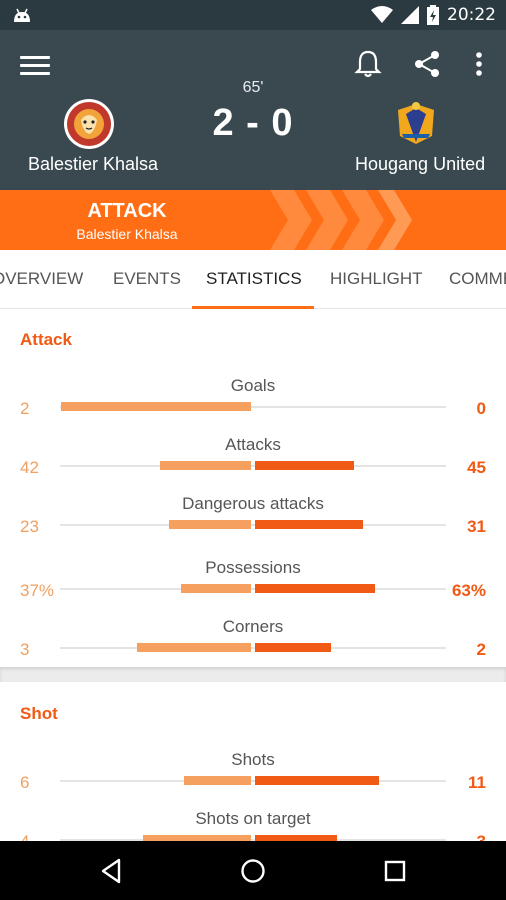  I want to click on stat-label: Corners, so click(253, 626).